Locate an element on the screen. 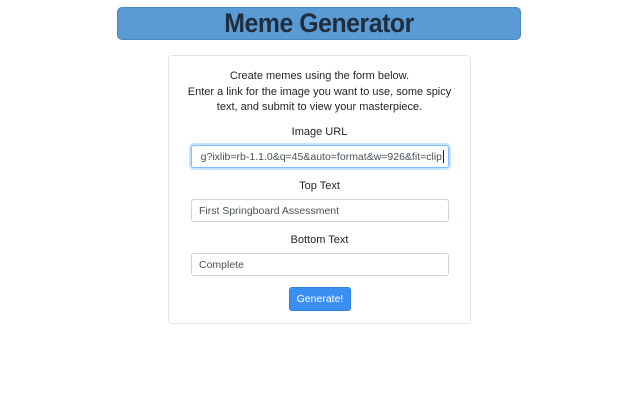 The image size is (640, 406). page-title: Meme Generator is located at coordinates (319, 23).